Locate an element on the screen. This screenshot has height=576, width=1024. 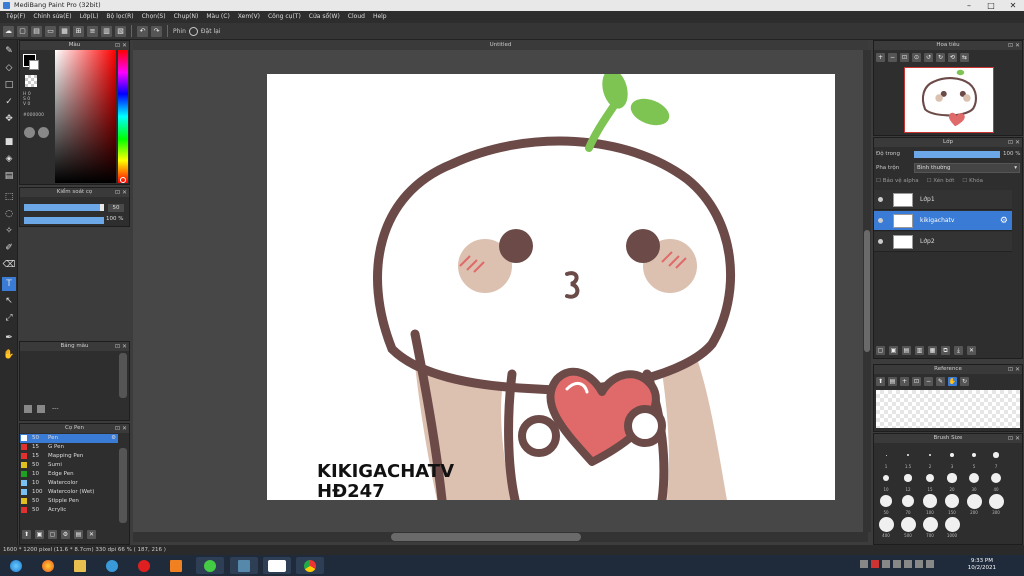
brush-group-icon: ▣ is located at coordinates (39, 534).